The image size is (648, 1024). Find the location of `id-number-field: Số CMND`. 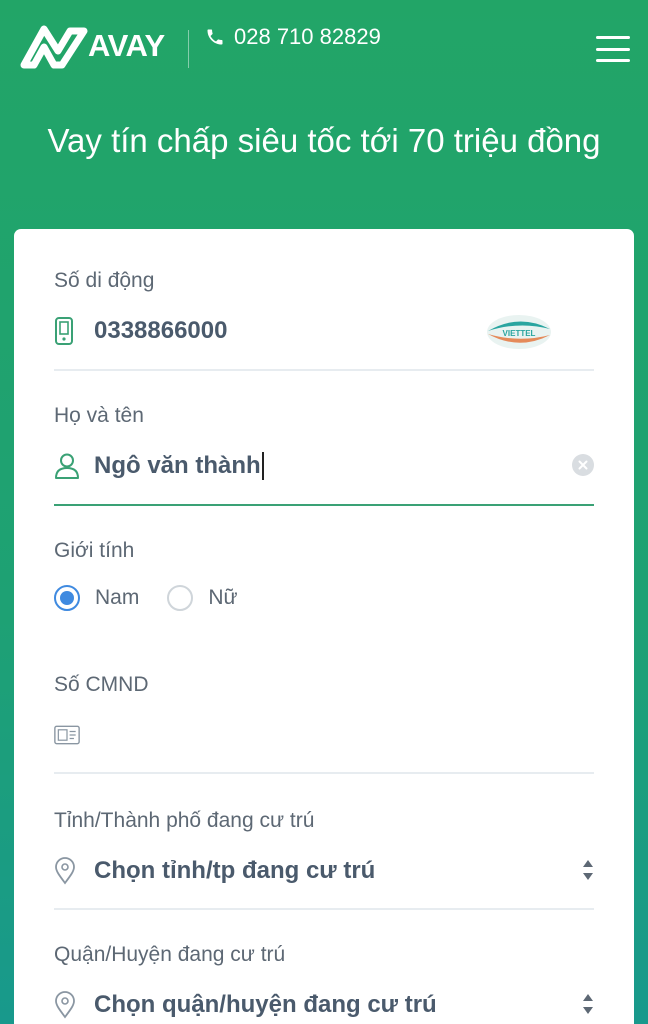

id-number-field: Số CMND is located at coordinates (324, 723).